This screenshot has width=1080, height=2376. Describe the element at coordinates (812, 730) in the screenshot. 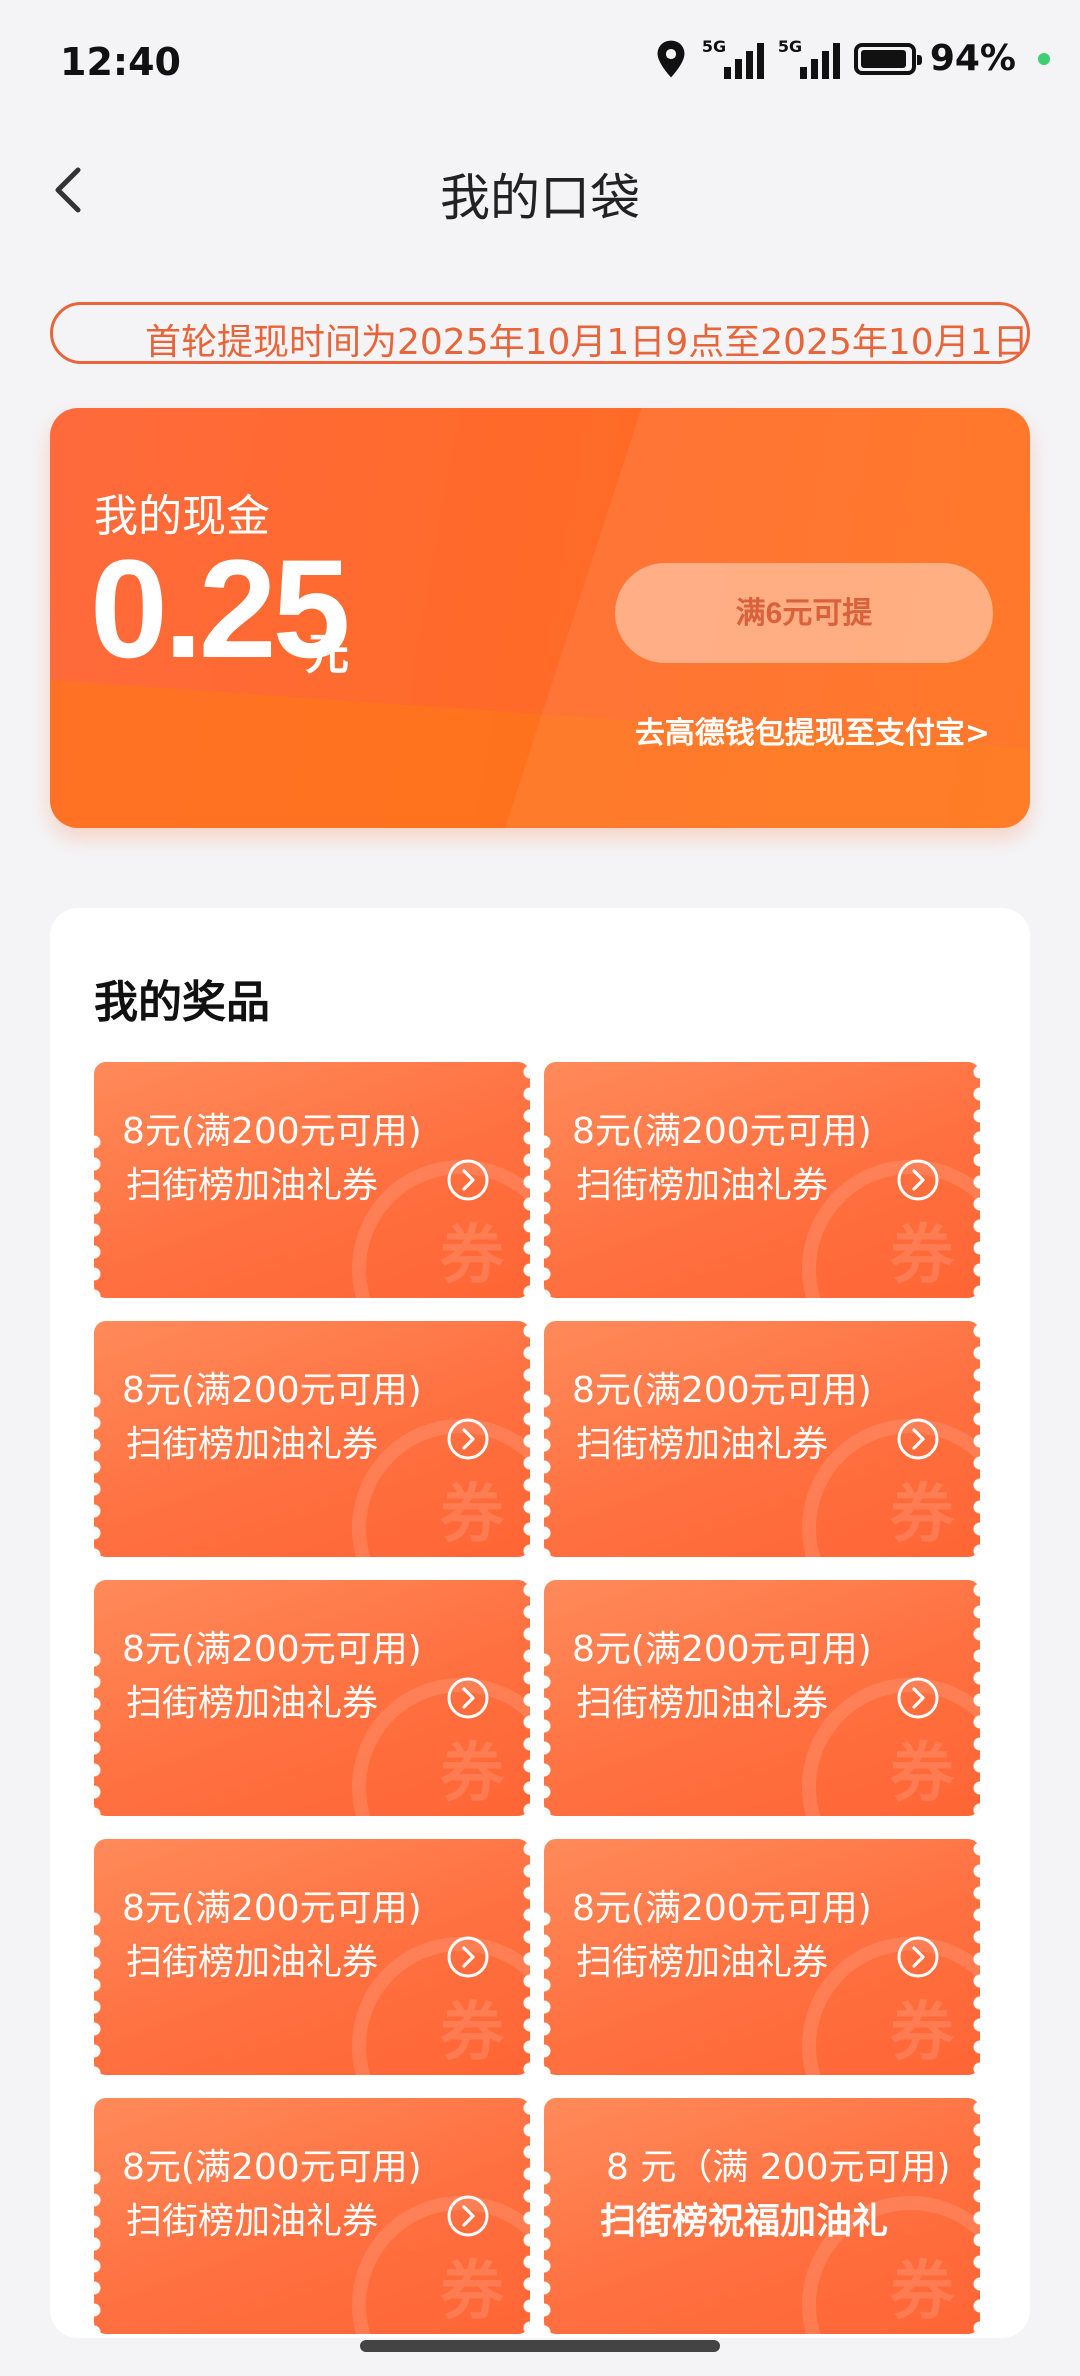

I see `alipay-withdraw-link: 去高德钱包提现至支付宝>` at that location.